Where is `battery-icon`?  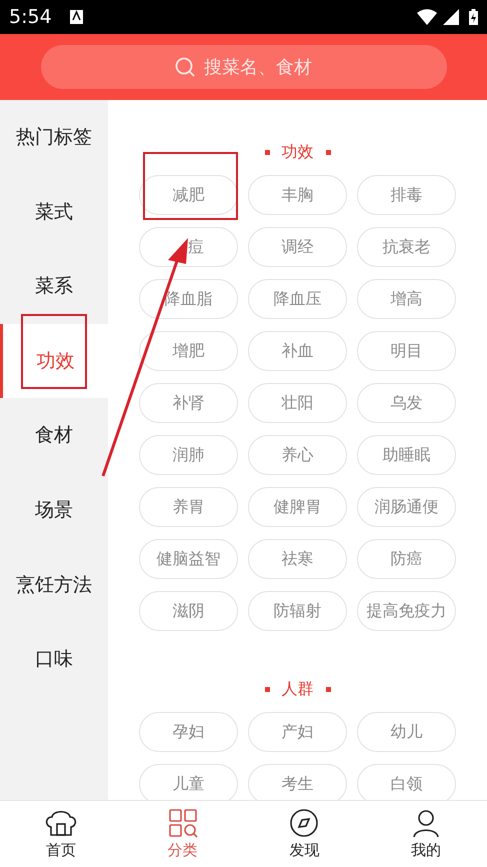 battery-icon is located at coordinates (473, 17).